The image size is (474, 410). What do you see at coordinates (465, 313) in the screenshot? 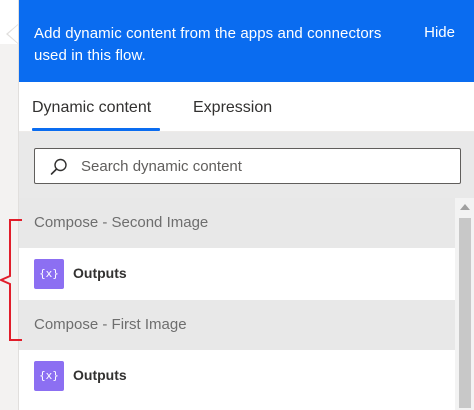
I see `scroll-thumb` at bounding box center [465, 313].